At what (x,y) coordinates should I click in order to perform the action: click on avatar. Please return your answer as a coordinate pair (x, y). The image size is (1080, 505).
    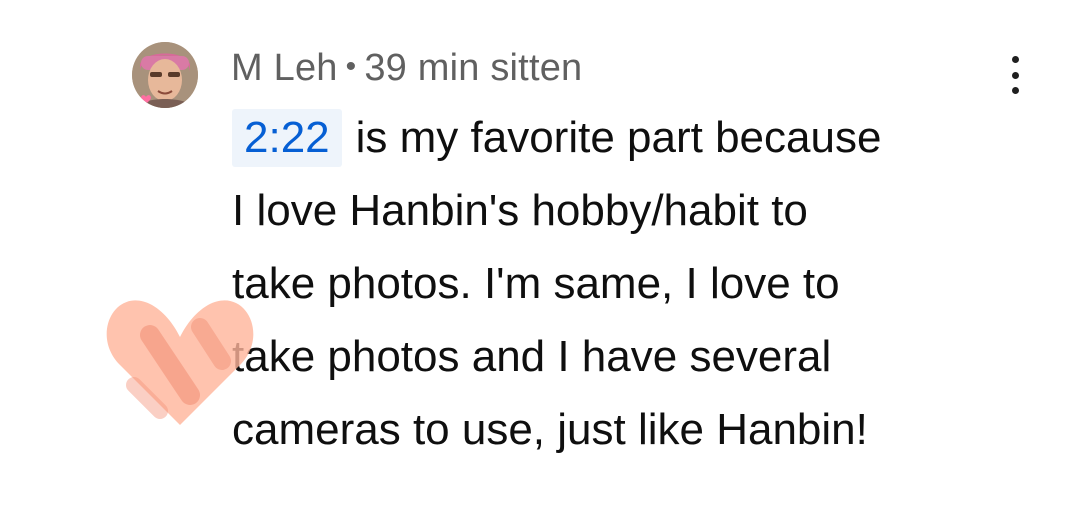
    Looking at the image, I should click on (165, 75).